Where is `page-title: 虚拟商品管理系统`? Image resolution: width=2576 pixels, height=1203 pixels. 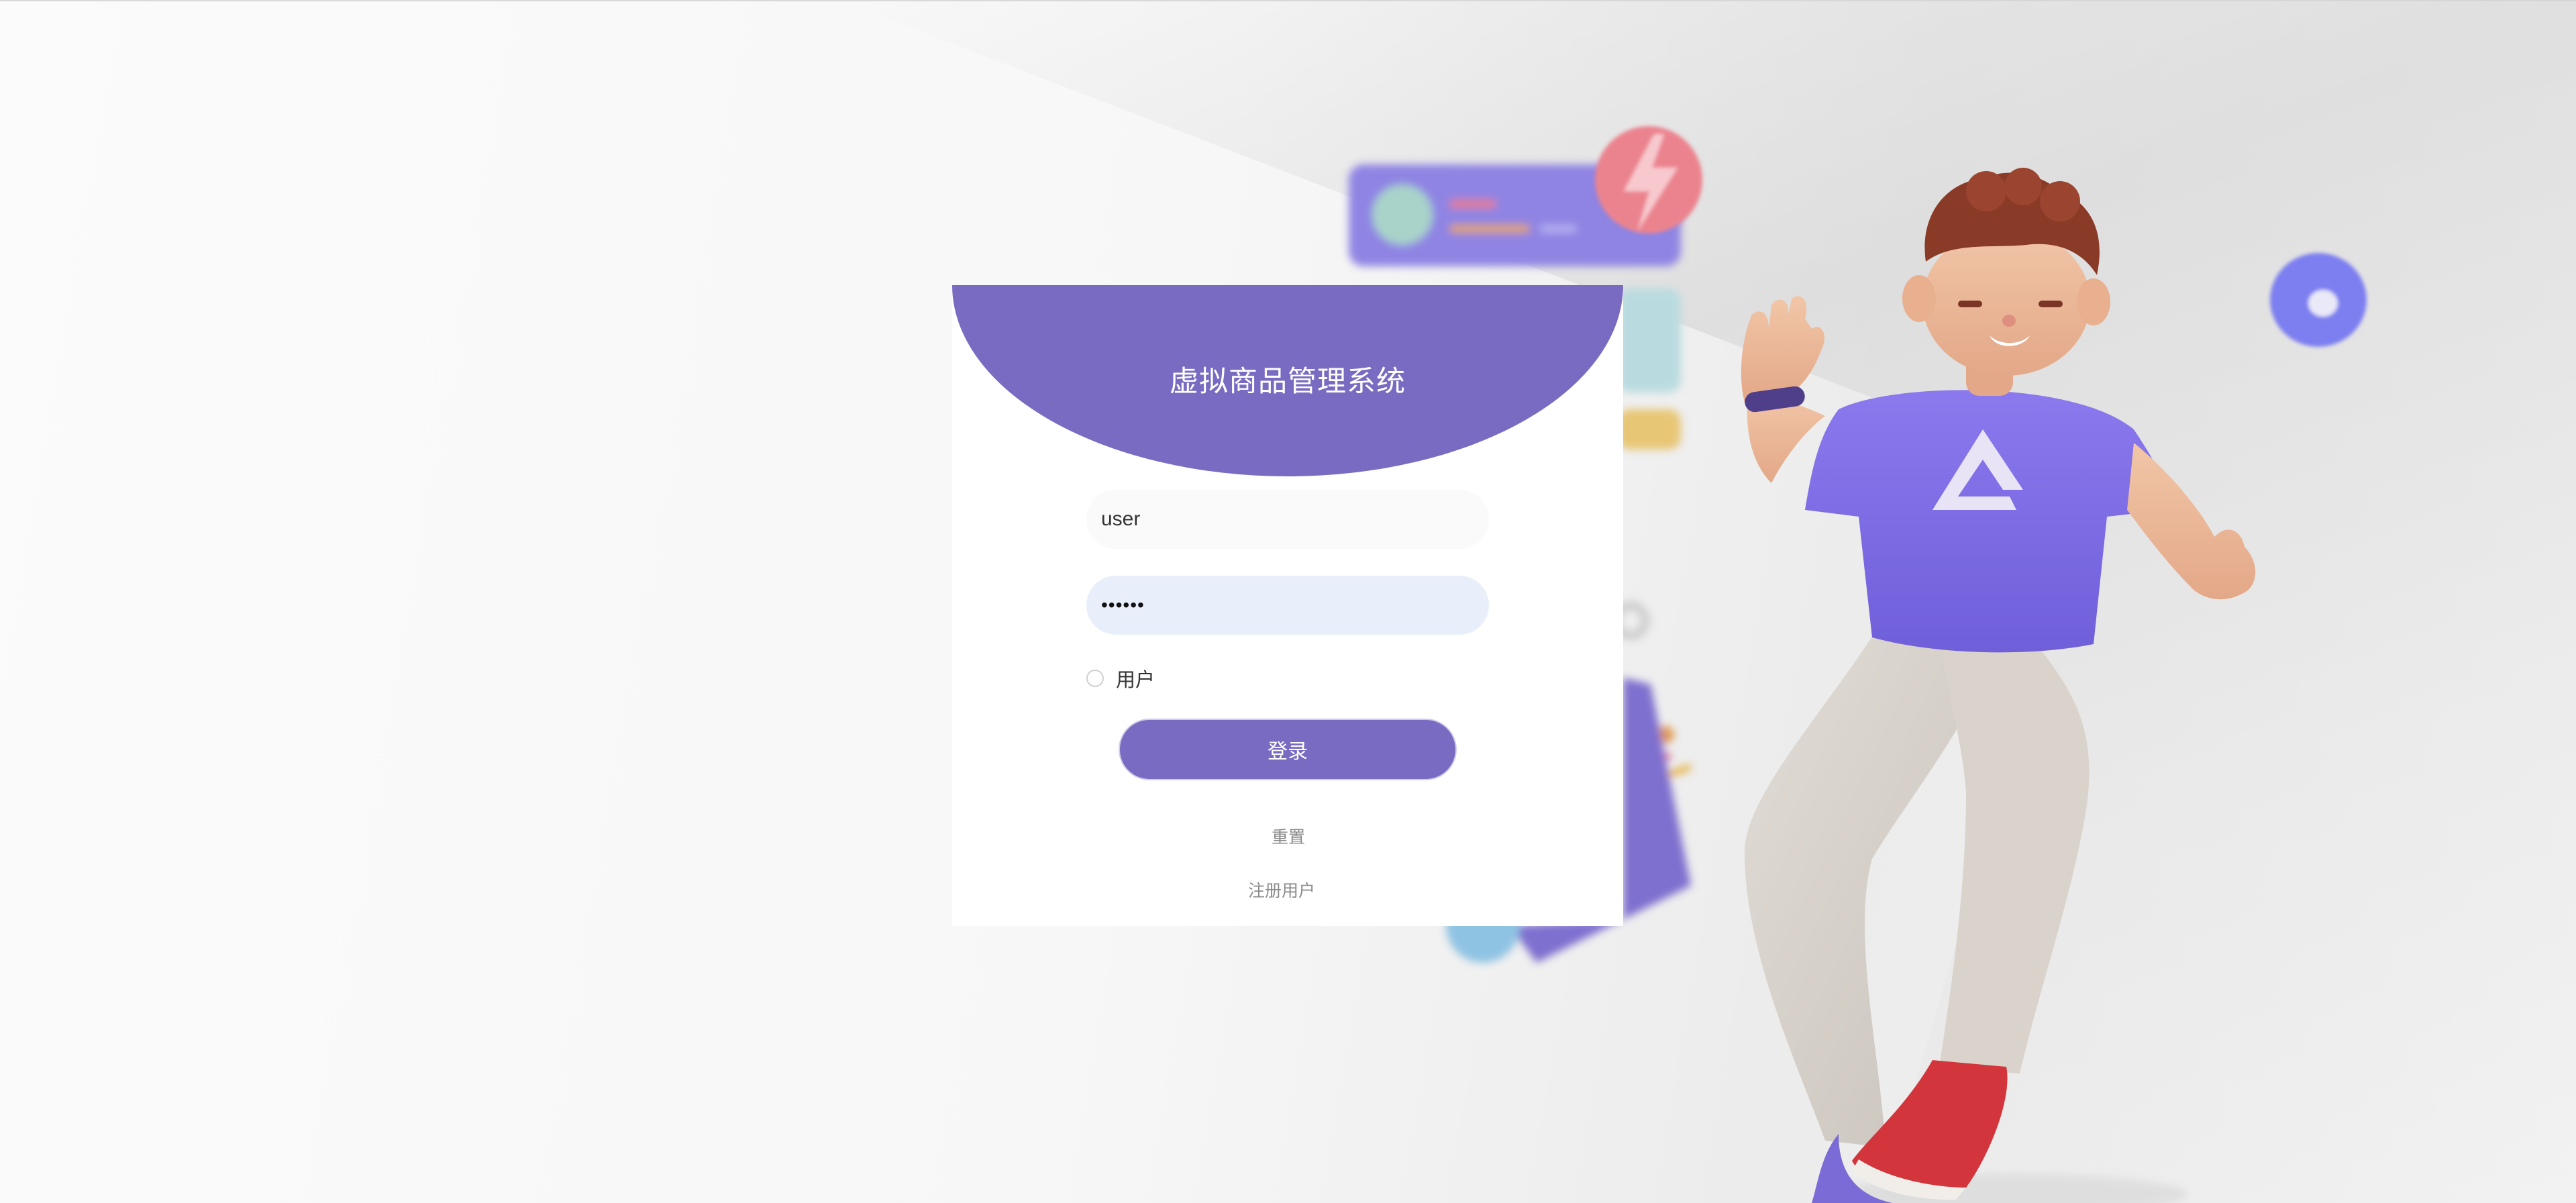 page-title: 虚拟商品管理系统 is located at coordinates (1288, 382).